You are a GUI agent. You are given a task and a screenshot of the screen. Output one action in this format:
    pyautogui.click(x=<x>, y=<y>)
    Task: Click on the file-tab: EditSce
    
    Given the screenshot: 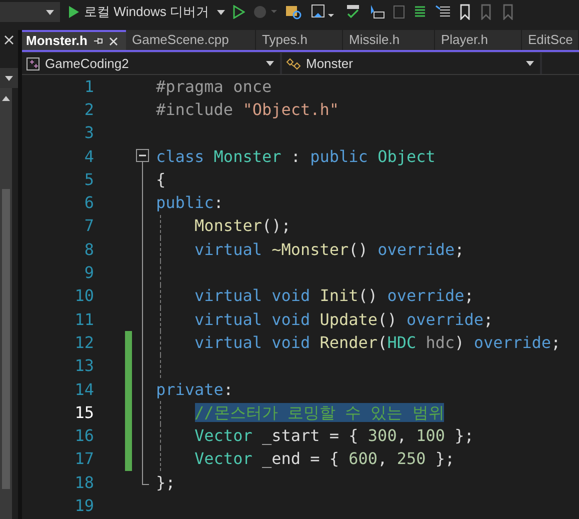 What is the action you would take?
    pyautogui.click(x=550, y=40)
    